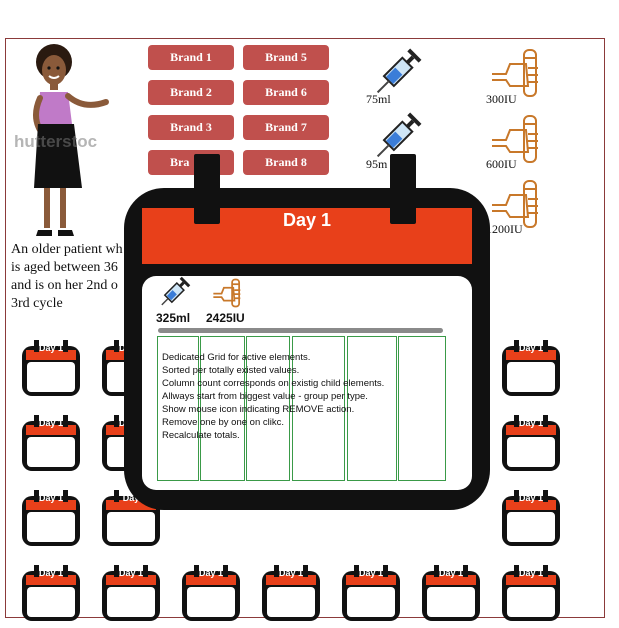  Describe the element at coordinates (378, 99) in the screenshot. I see `syringe-75ml-label: 75ml` at that location.